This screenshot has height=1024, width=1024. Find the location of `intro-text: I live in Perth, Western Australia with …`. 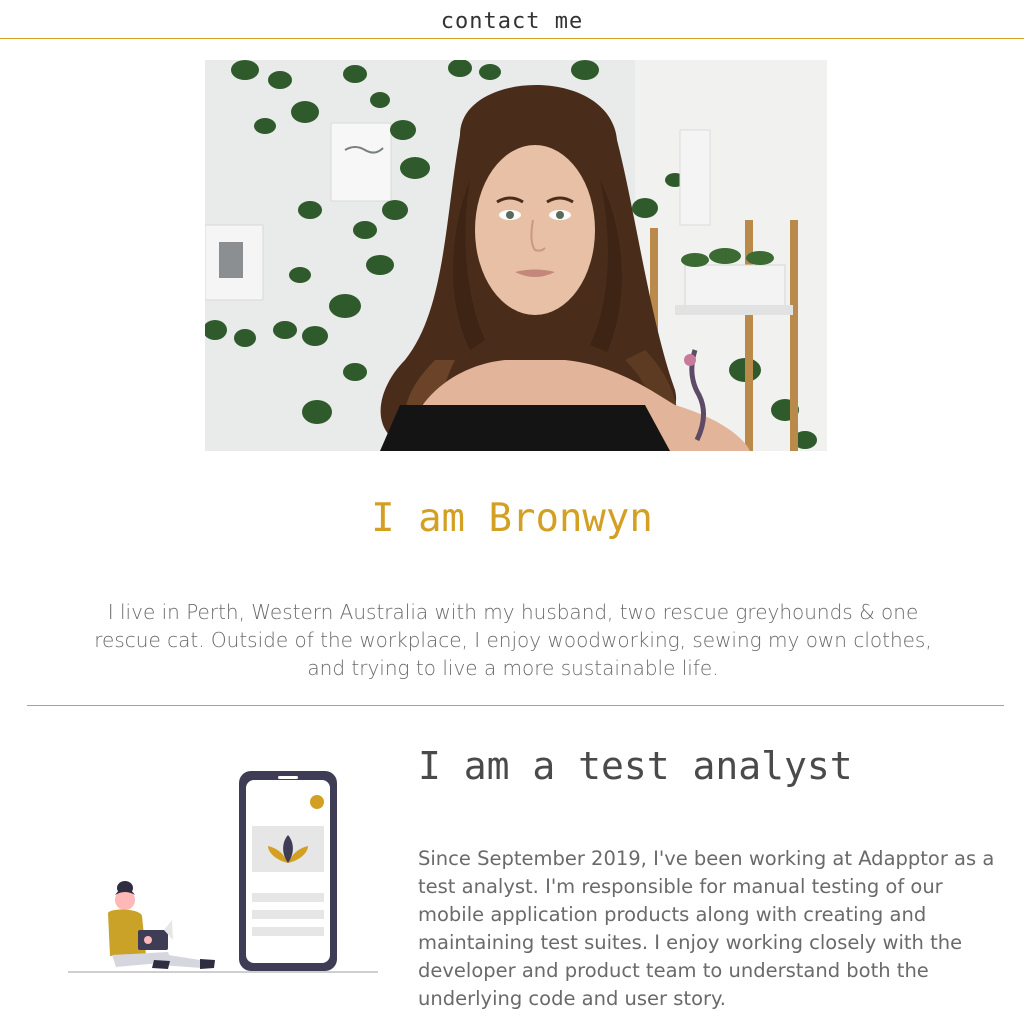

intro-text: I live in Perth, Western Australia with … is located at coordinates (513, 640).